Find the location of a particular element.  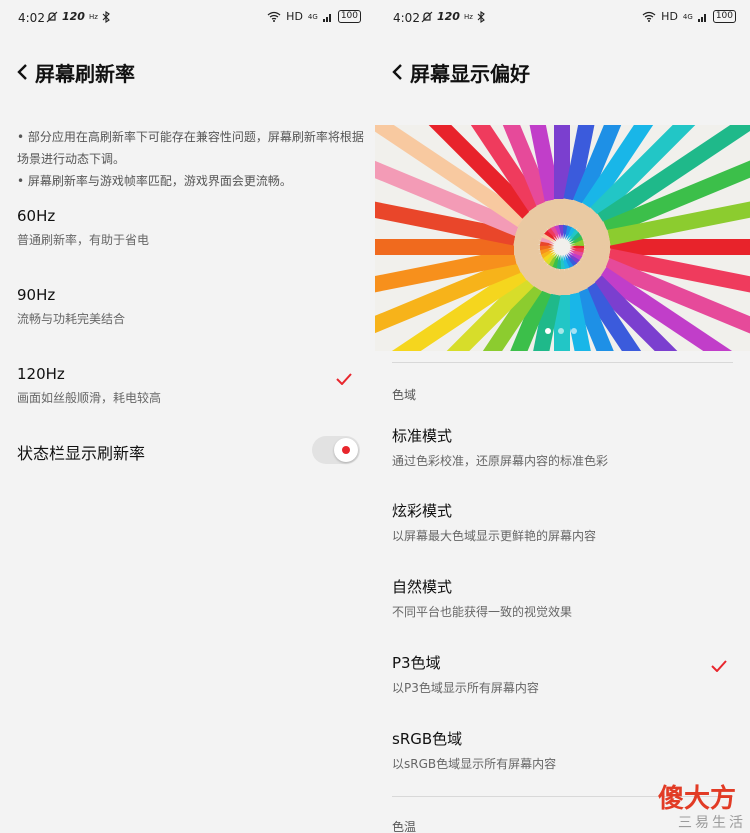

statusbar-refresh-toggle is located at coordinates (336, 450).